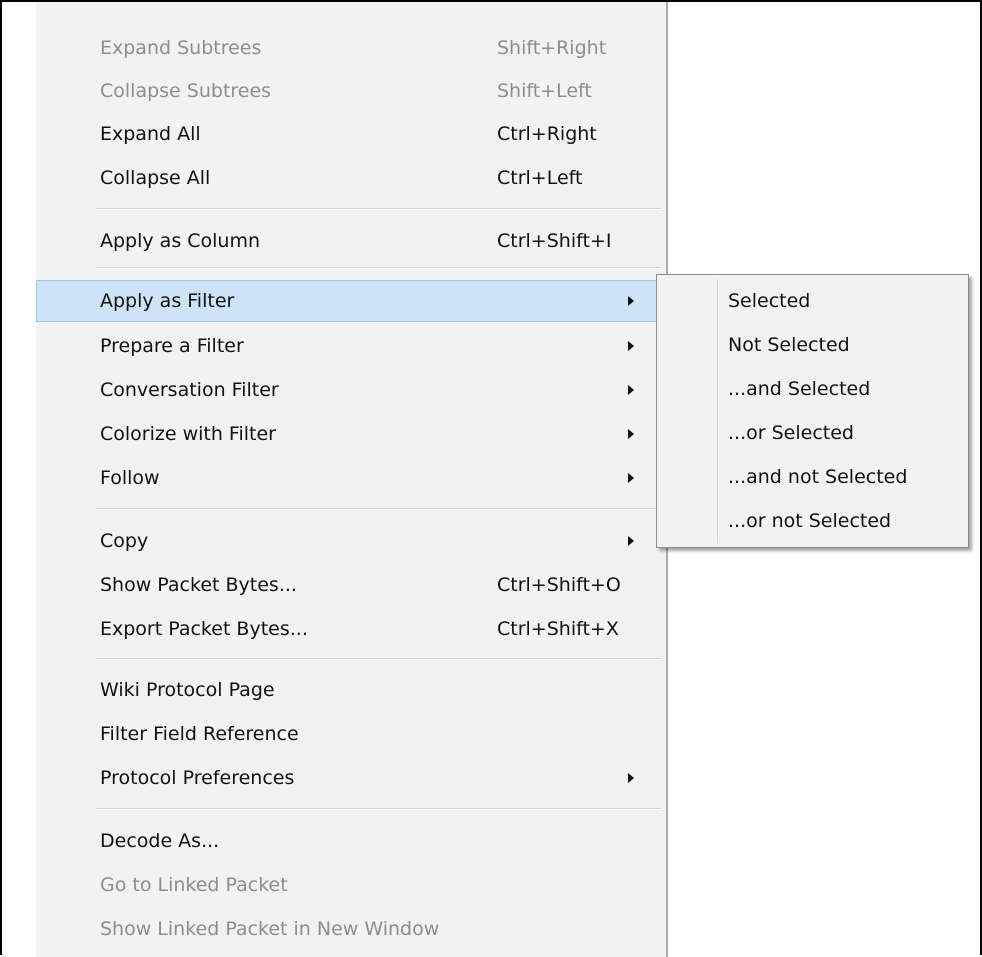  I want to click on menu-item-shortcut: Ctrl+Left, so click(540, 178).